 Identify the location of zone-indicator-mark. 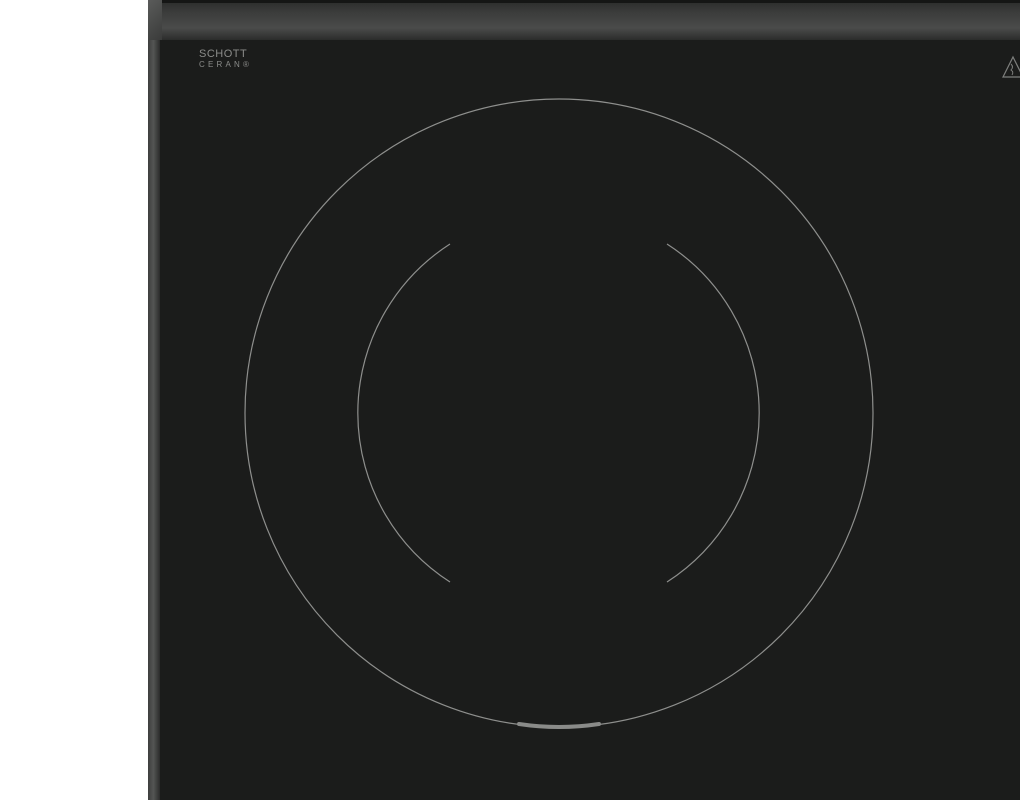
(559, 725).